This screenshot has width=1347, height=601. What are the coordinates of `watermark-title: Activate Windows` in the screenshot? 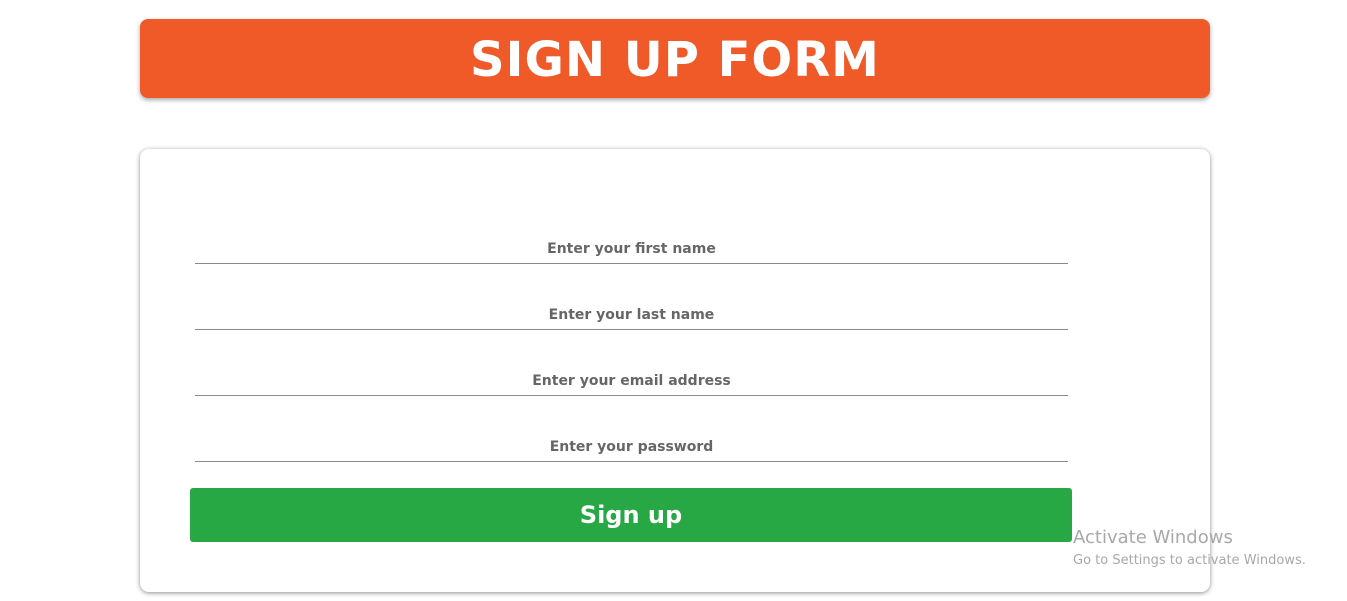 It's located at (1153, 537).